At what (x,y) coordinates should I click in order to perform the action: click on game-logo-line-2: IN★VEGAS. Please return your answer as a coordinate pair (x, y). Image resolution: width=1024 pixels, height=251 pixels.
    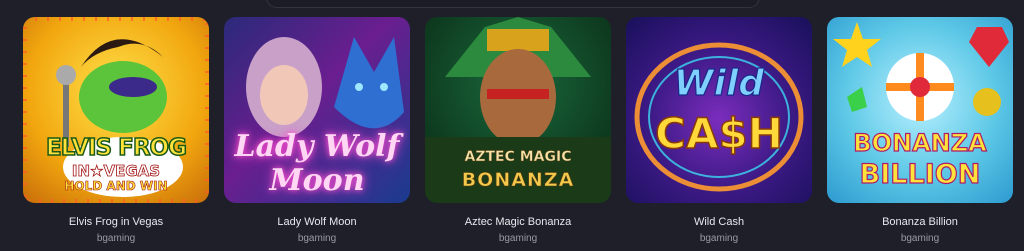
    Looking at the image, I should click on (116, 171).